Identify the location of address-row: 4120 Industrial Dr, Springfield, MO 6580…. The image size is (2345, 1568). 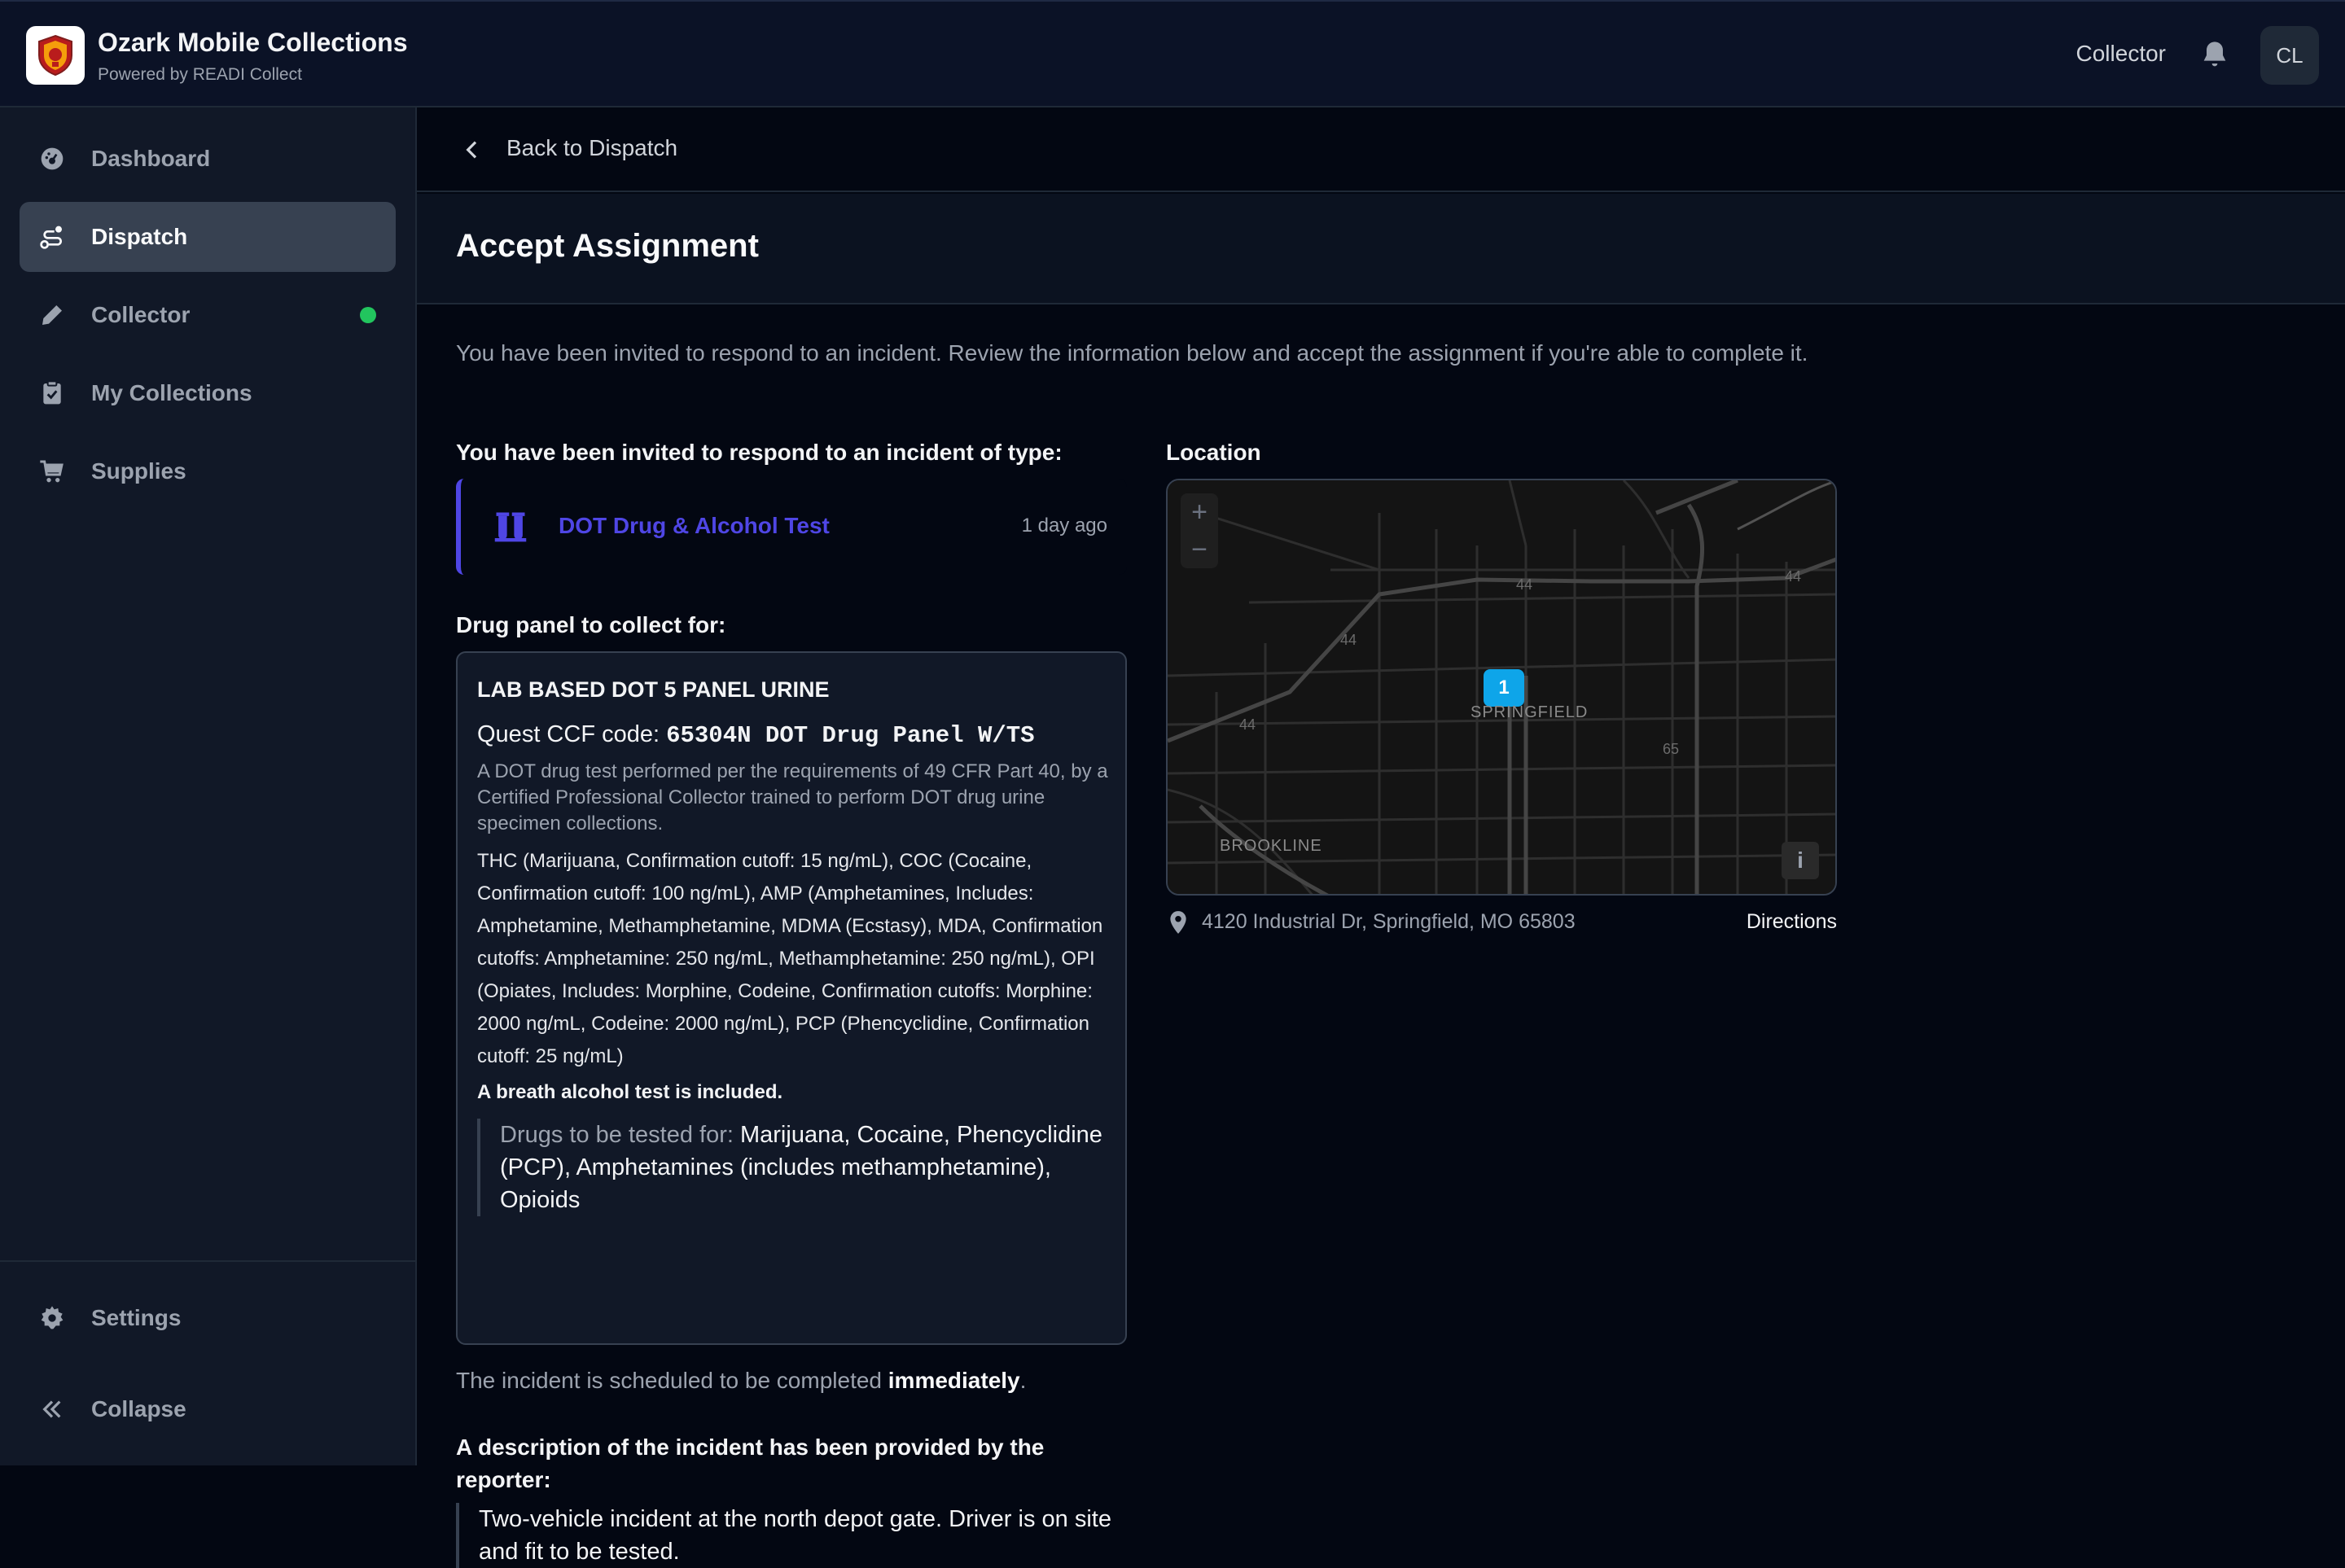
(1502, 923).